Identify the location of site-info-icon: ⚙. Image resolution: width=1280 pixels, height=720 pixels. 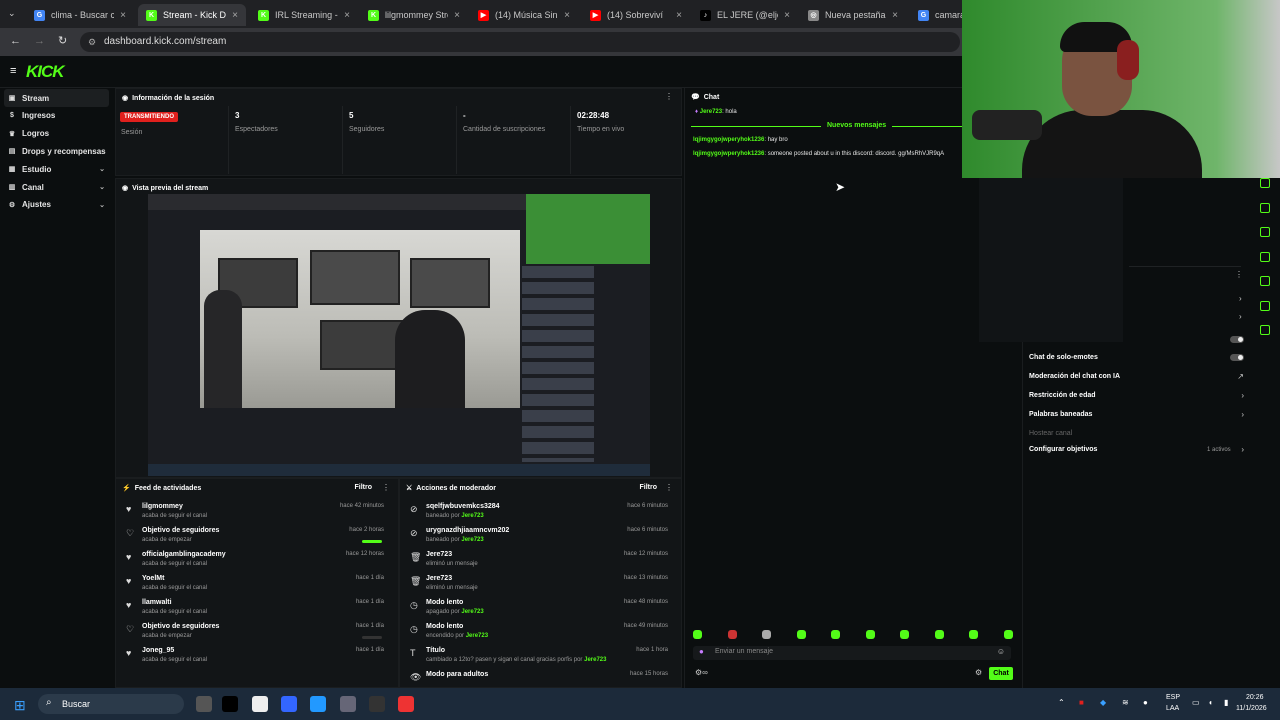
(92, 42).